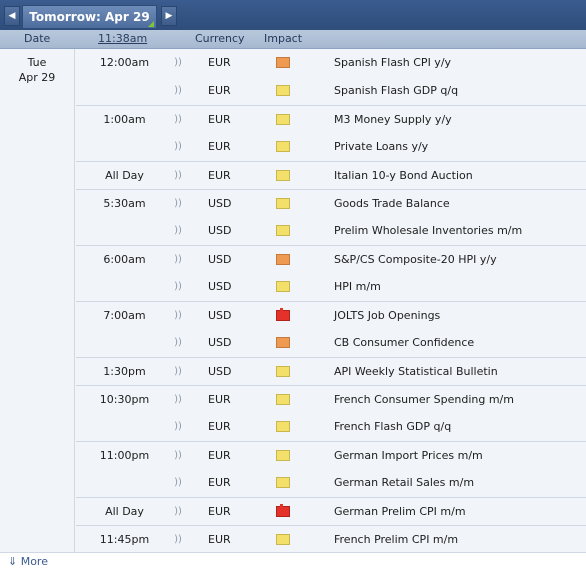 The height and width of the screenshot is (568, 586). I want to click on event-row: All Day)) EUR Italian 10-y Bond Auction, so click(331, 175).